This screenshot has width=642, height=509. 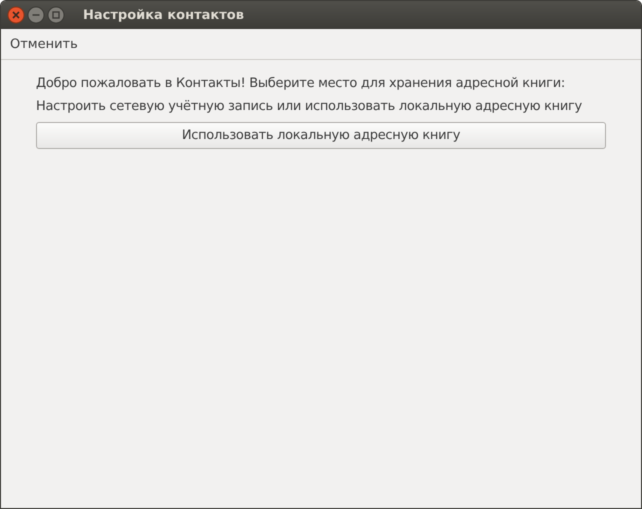 What do you see at coordinates (163, 15) in the screenshot?
I see `window-title: Настройка контактов` at bounding box center [163, 15].